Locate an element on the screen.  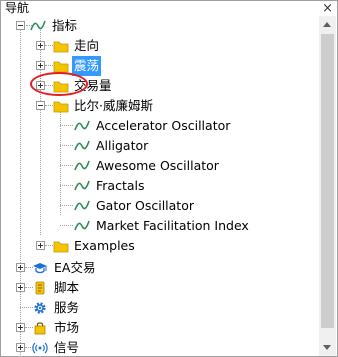
scroll-thumb is located at coordinates (327, 181).